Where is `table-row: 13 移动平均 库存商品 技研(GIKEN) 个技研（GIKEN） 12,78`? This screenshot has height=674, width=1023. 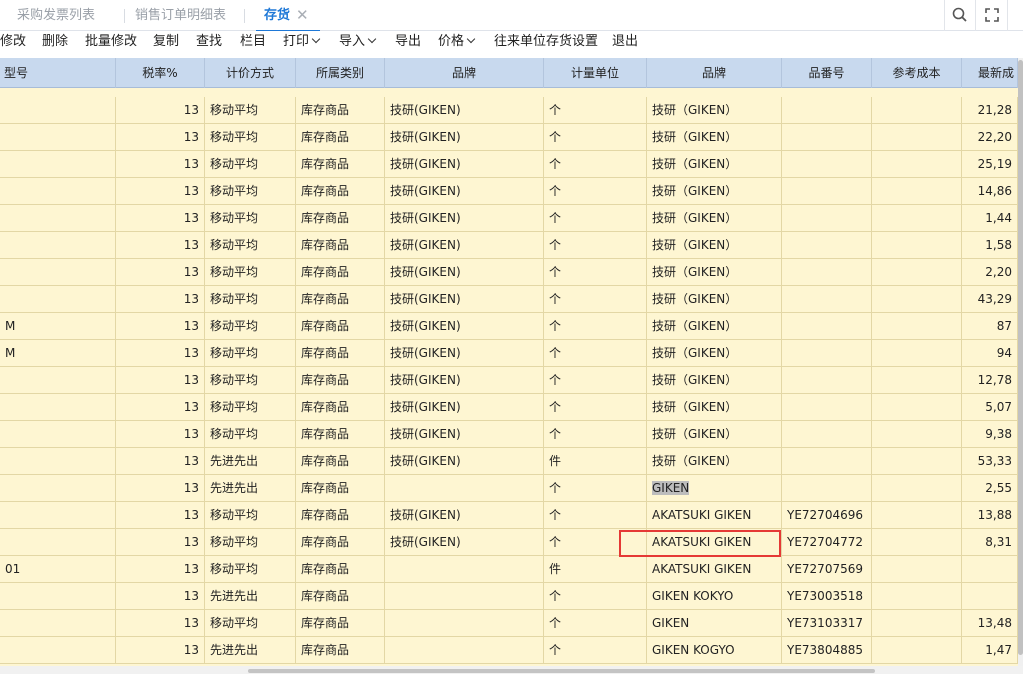 table-row: 13 移动平均 库存商品 技研(GIKEN) 个技研（GIKEN） 12,78 is located at coordinates (509, 380).